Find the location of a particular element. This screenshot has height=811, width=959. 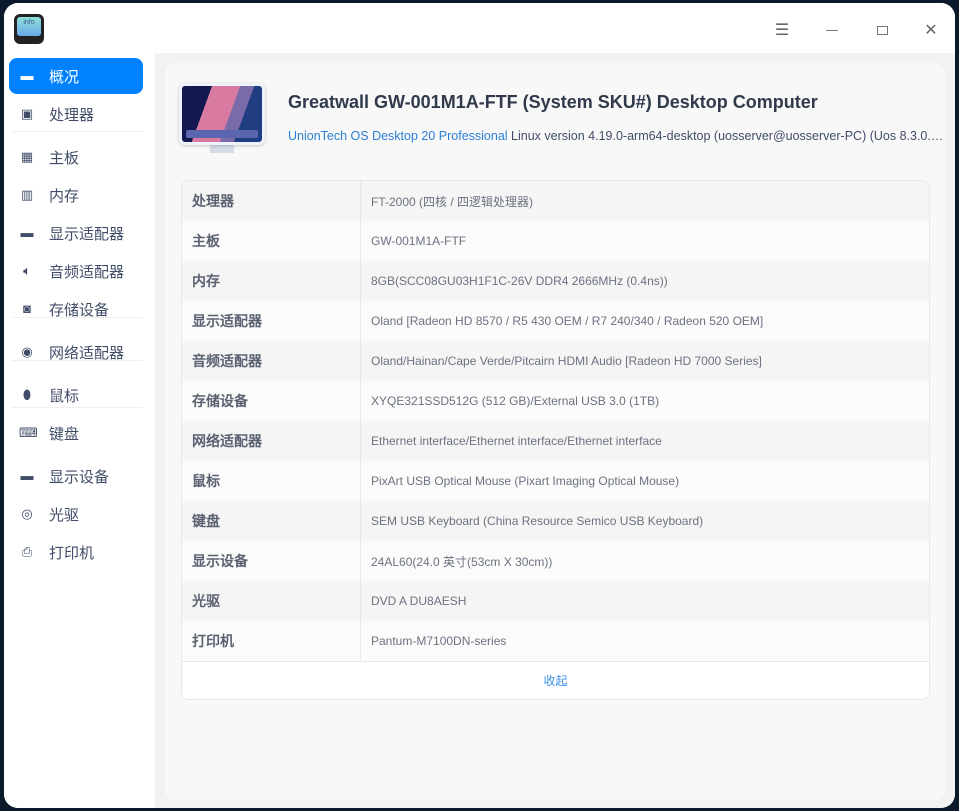

sidebar-item-label: 存储设备 is located at coordinates (79, 310).